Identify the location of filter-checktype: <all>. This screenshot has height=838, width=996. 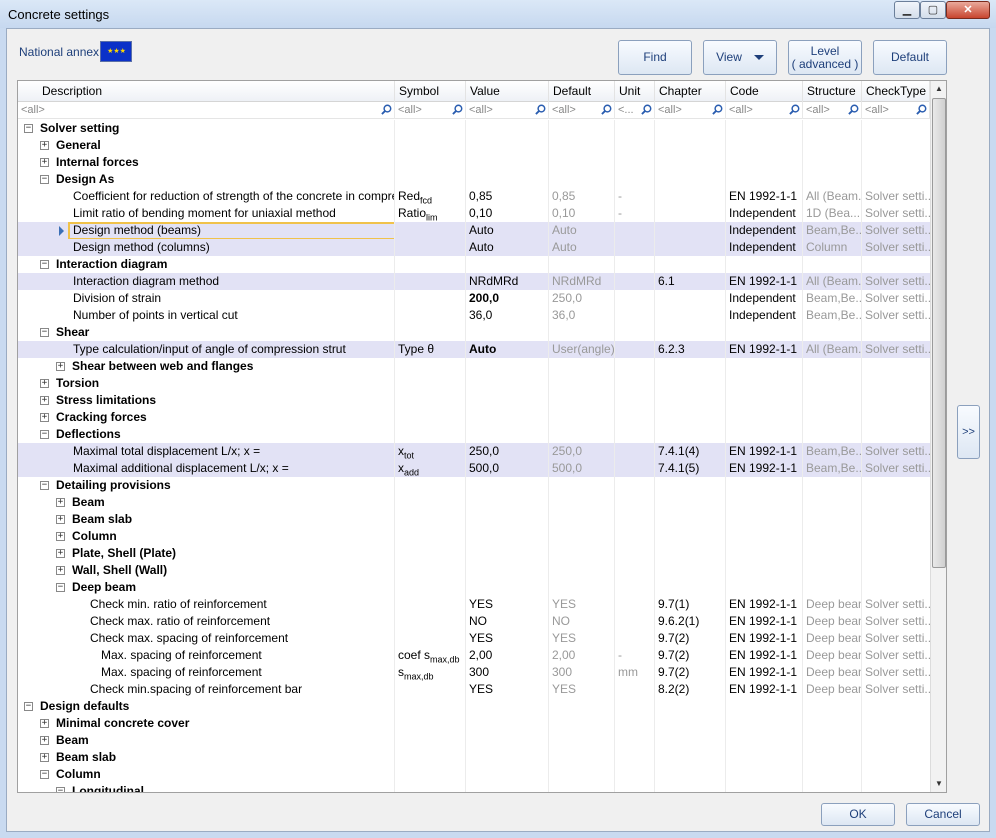
(896, 110).